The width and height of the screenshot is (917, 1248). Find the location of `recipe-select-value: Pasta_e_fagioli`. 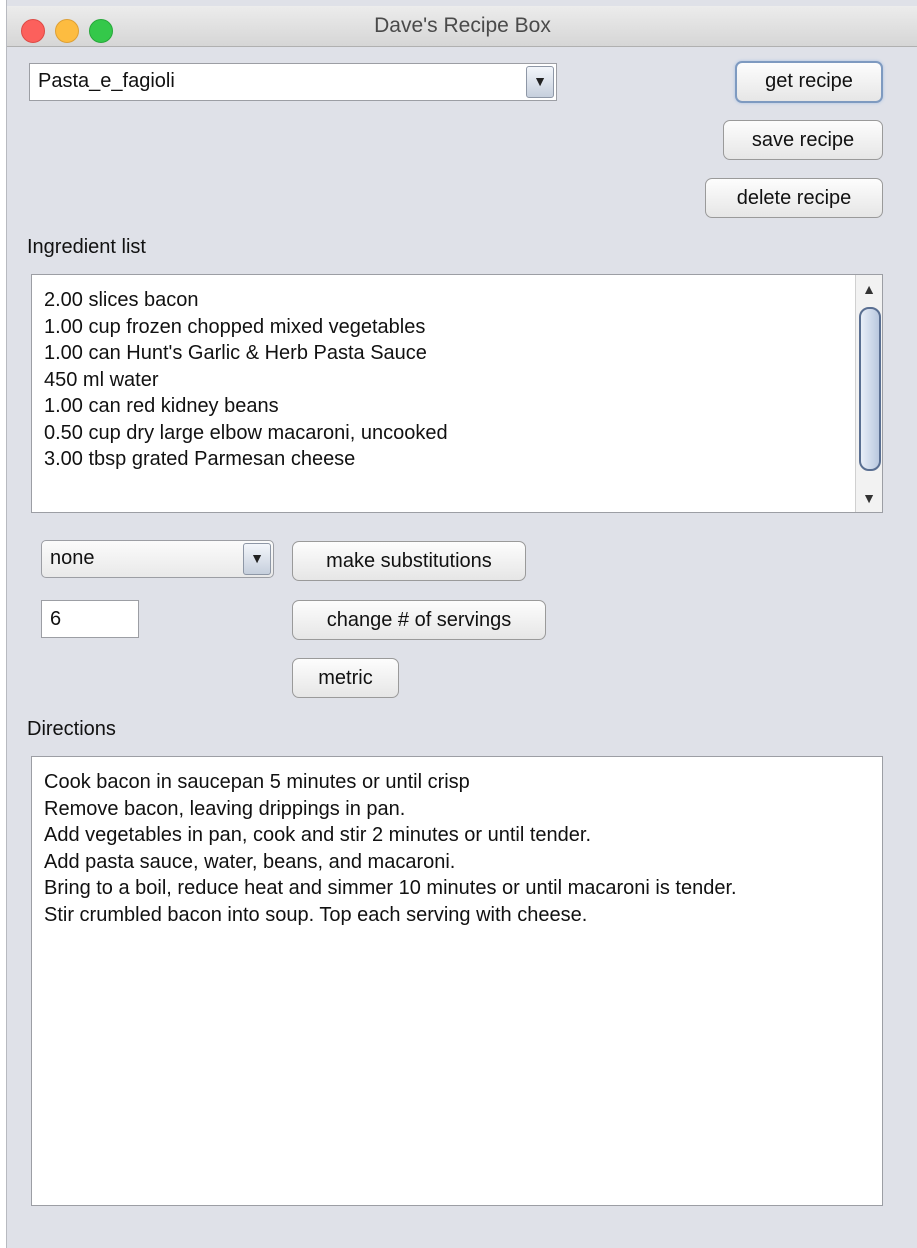

recipe-select-value: Pasta_e_fagioli is located at coordinates (106, 81).